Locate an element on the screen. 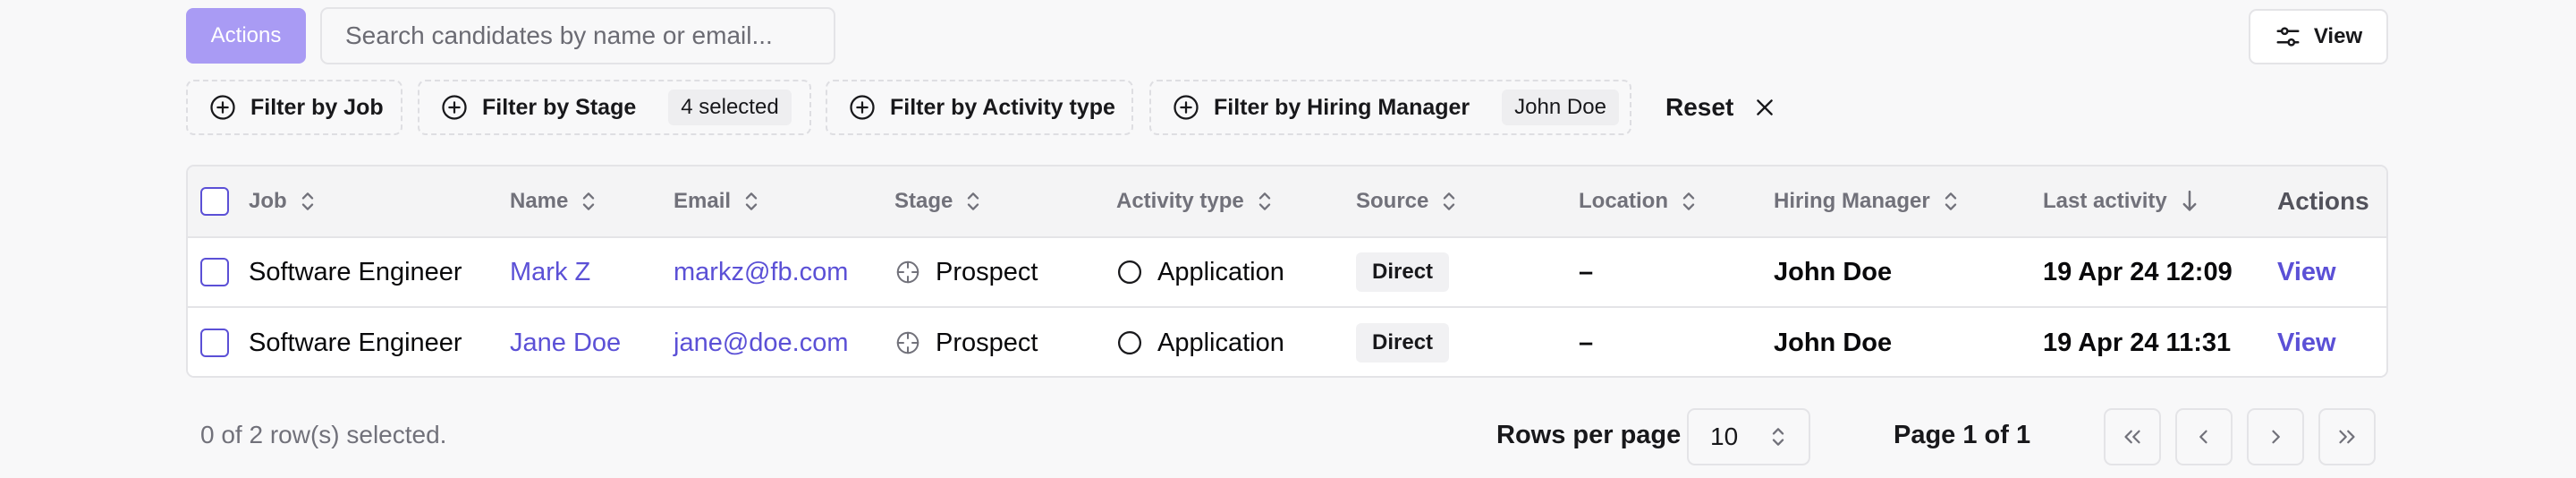  reset-label: Reset is located at coordinates (1699, 107).